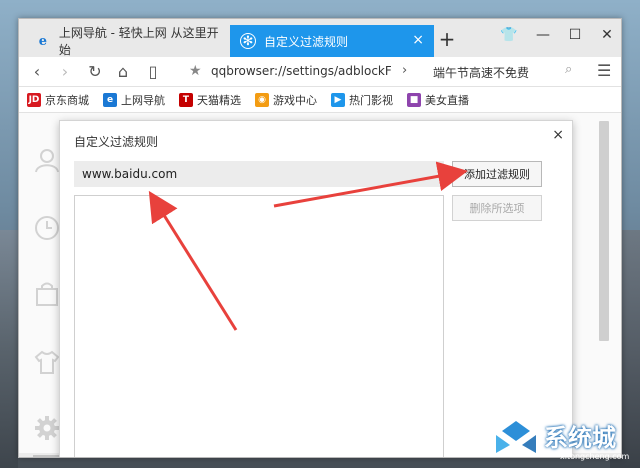  Describe the element at coordinates (338, 99) in the screenshot. I see `bookmark-favicon-icon: ▶` at that location.